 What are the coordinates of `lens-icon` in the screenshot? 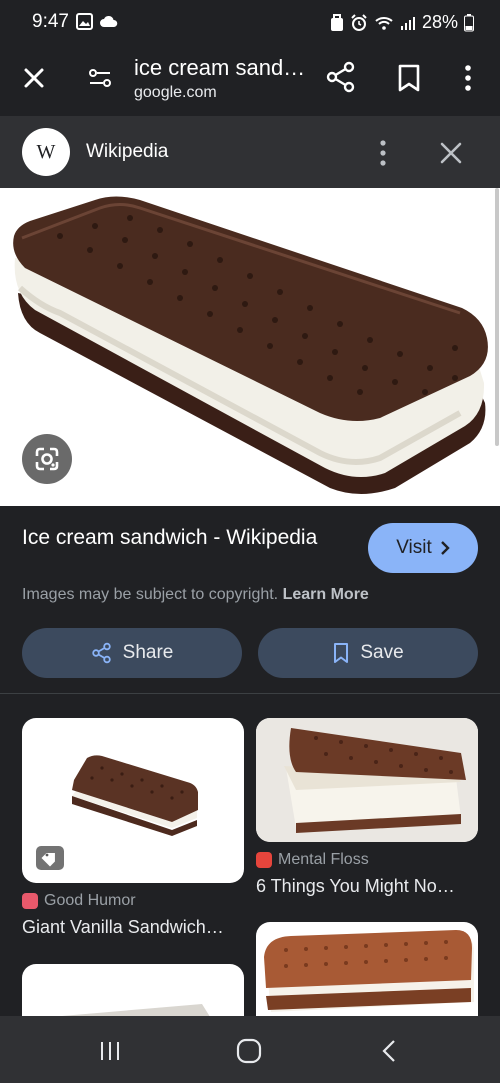 It's located at (47, 459).